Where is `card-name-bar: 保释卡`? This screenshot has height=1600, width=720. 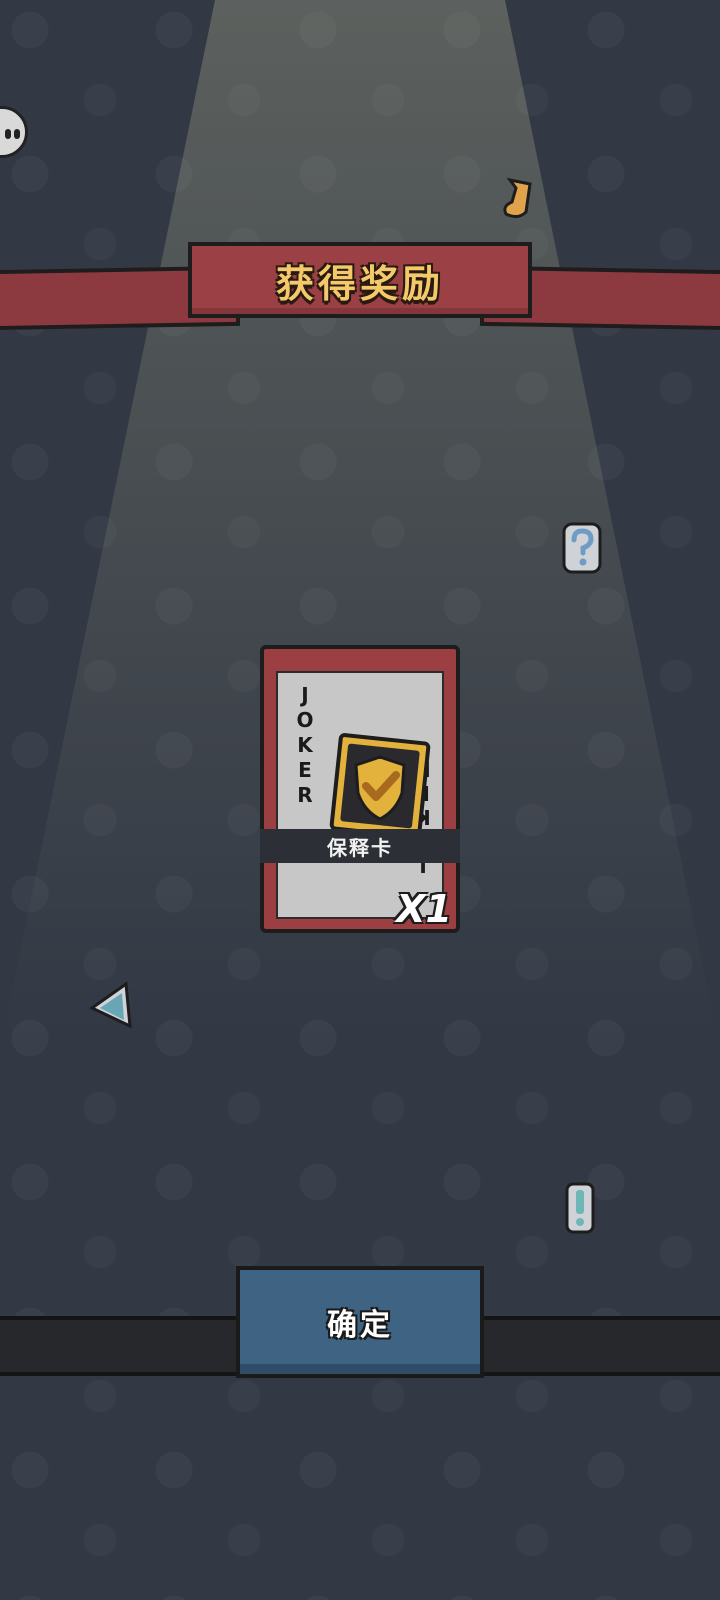 card-name-bar: 保释卡 is located at coordinates (360, 846).